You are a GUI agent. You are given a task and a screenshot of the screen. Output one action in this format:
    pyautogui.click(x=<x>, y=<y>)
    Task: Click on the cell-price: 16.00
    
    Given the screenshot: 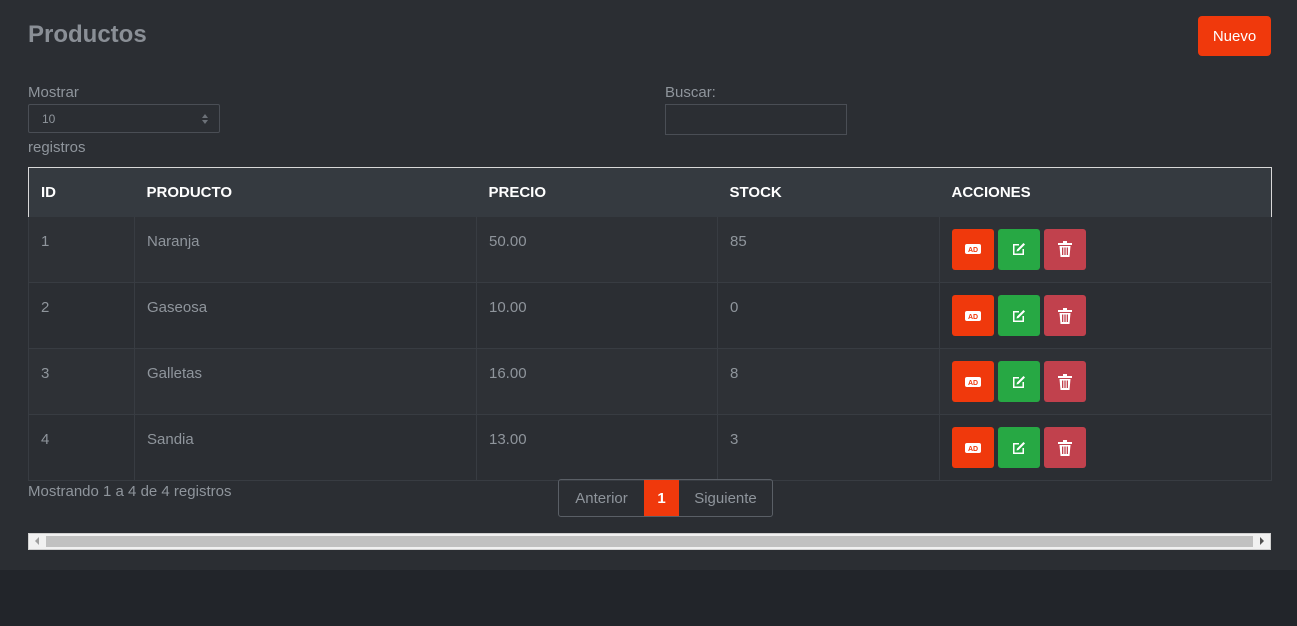 What is the action you would take?
    pyautogui.click(x=597, y=381)
    